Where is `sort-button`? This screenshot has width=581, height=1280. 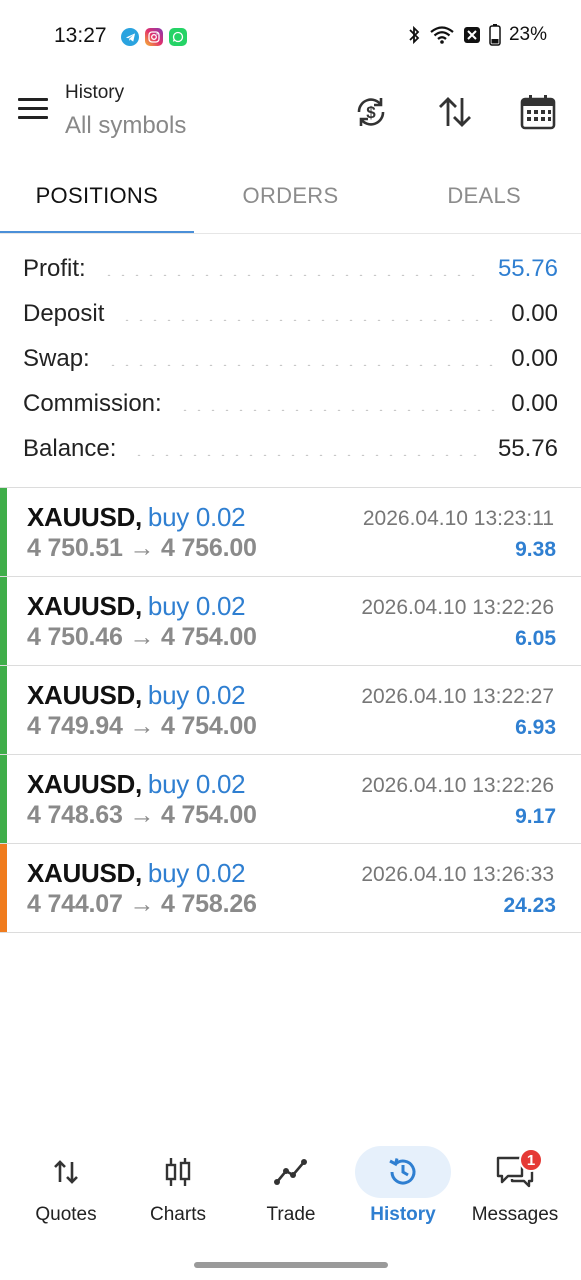
sort-button is located at coordinates (455, 112).